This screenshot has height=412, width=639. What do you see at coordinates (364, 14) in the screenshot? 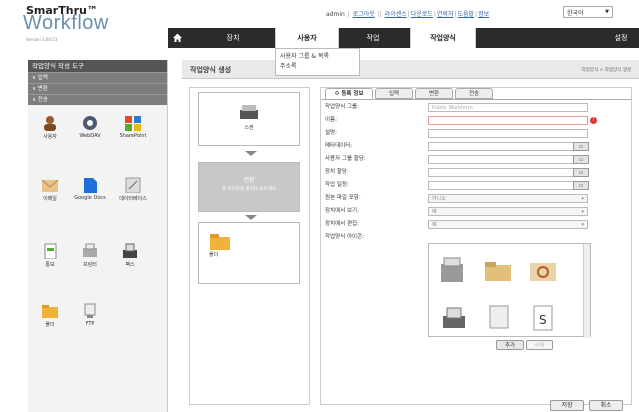
I see `logout-link: 로그아웃` at bounding box center [364, 14].